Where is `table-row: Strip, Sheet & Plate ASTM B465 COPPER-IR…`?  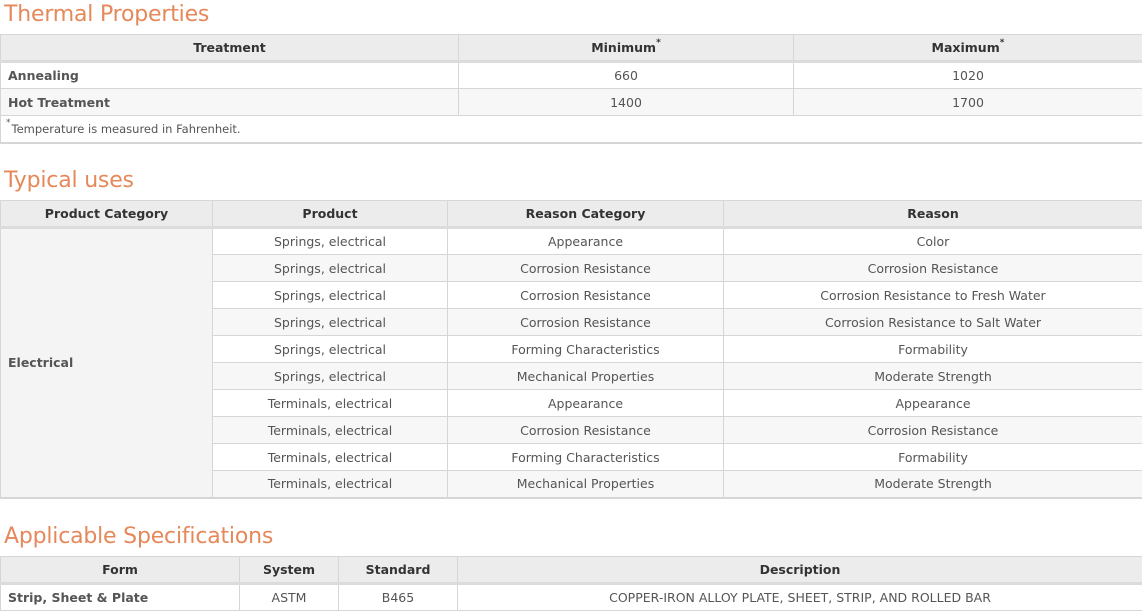
table-row: Strip, Sheet & Plate ASTM B465 COPPER-IR… is located at coordinates (571, 597).